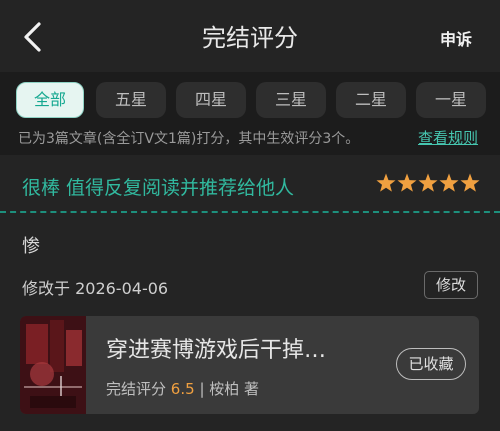  Describe the element at coordinates (451, 285) in the screenshot. I see `edit-button: 修改` at that location.